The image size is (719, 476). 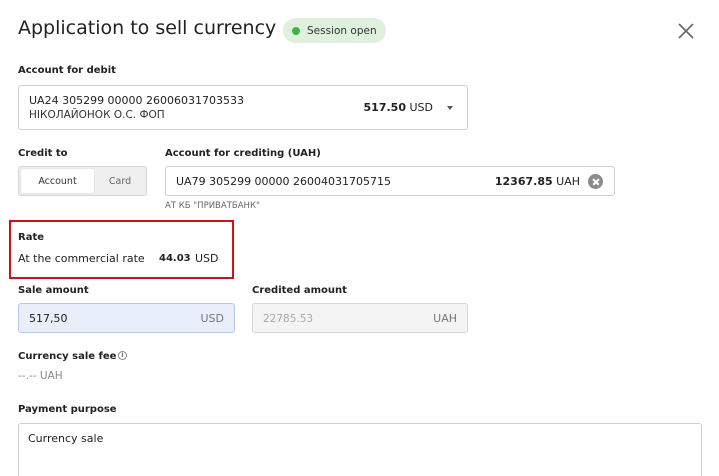 I want to click on credit-to-label: Credit to, so click(x=43, y=153).